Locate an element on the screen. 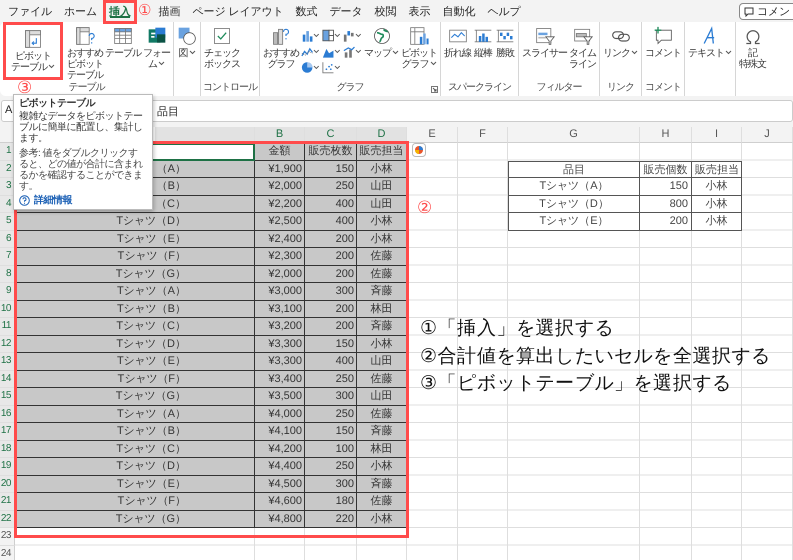 The height and width of the screenshot is (560, 793). table-cell: ¥3,500 is located at coordinates (280, 397).